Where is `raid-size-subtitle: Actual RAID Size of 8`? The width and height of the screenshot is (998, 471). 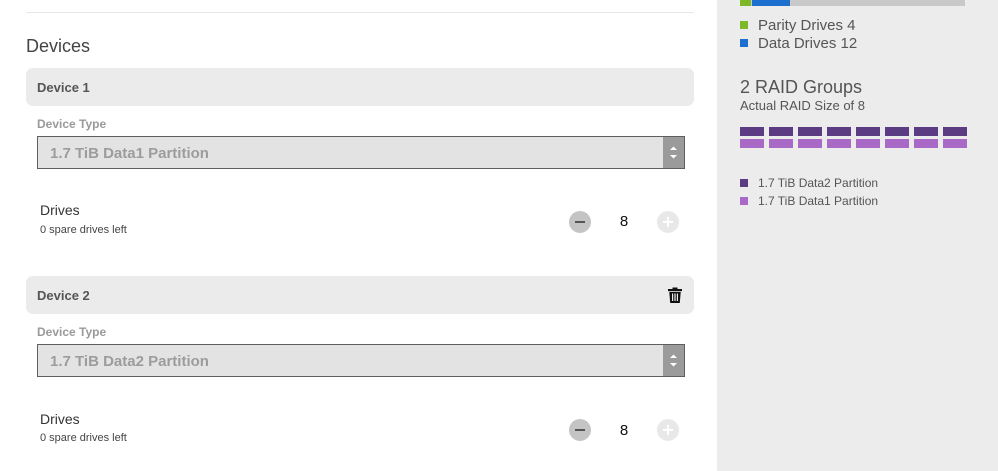
raid-size-subtitle: Actual RAID Size of 8 is located at coordinates (802, 105).